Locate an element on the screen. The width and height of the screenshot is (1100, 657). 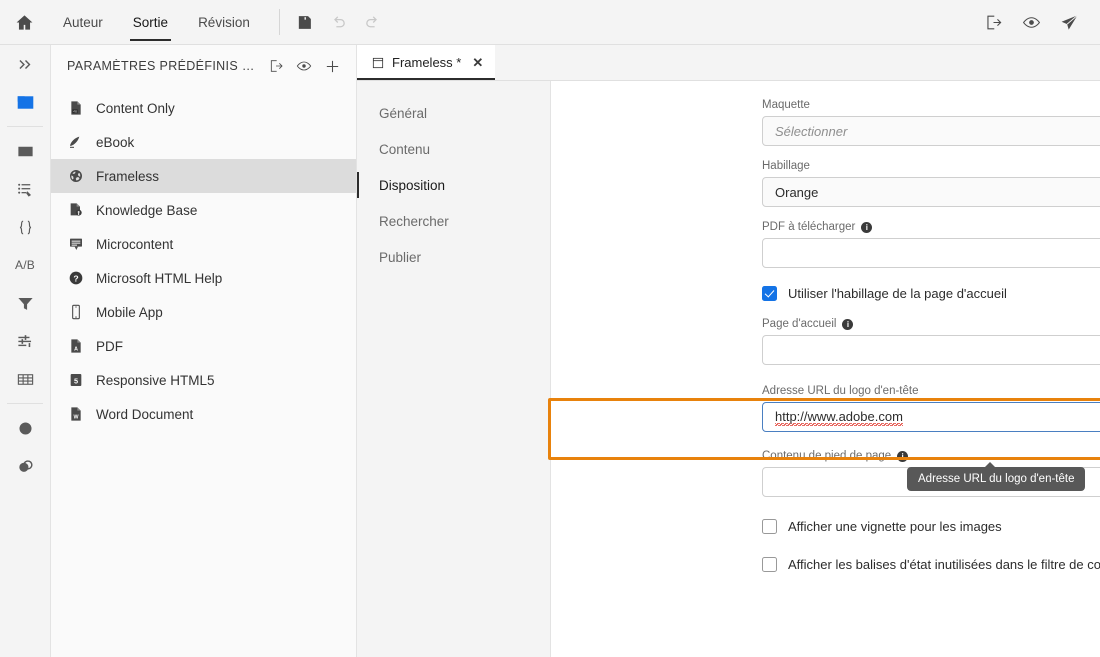
document-tab-bar: Frameless * ✕ is located at coordinates (728, 63).